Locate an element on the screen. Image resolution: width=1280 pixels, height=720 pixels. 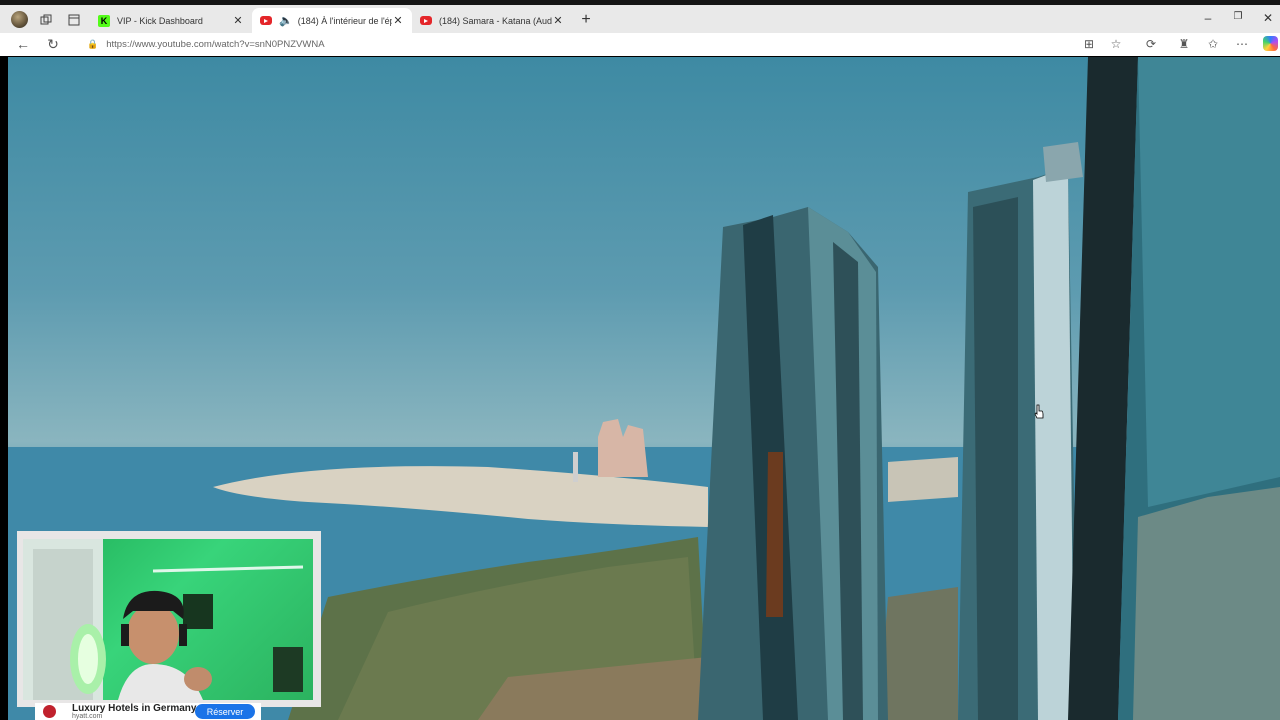
minimize-icon: – is located at coordinates (1208, 18).